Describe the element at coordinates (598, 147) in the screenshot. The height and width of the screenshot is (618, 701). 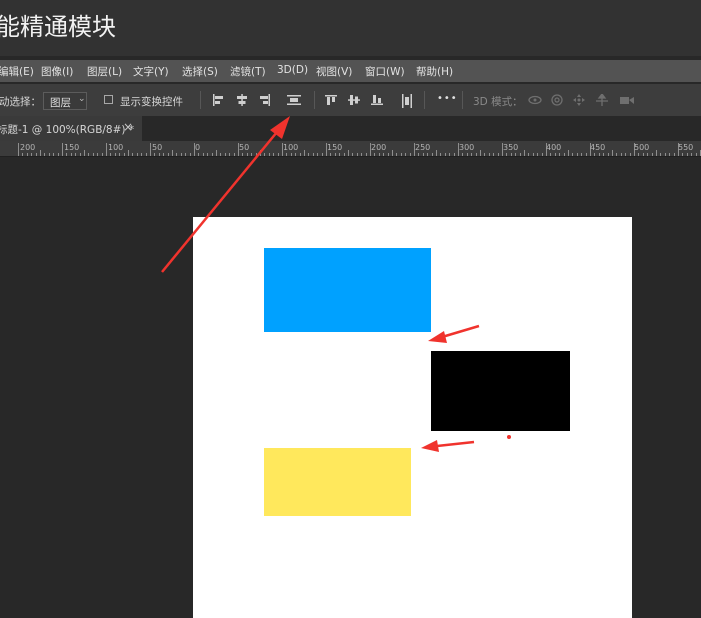
I see `ruler-label: 450` at that location.